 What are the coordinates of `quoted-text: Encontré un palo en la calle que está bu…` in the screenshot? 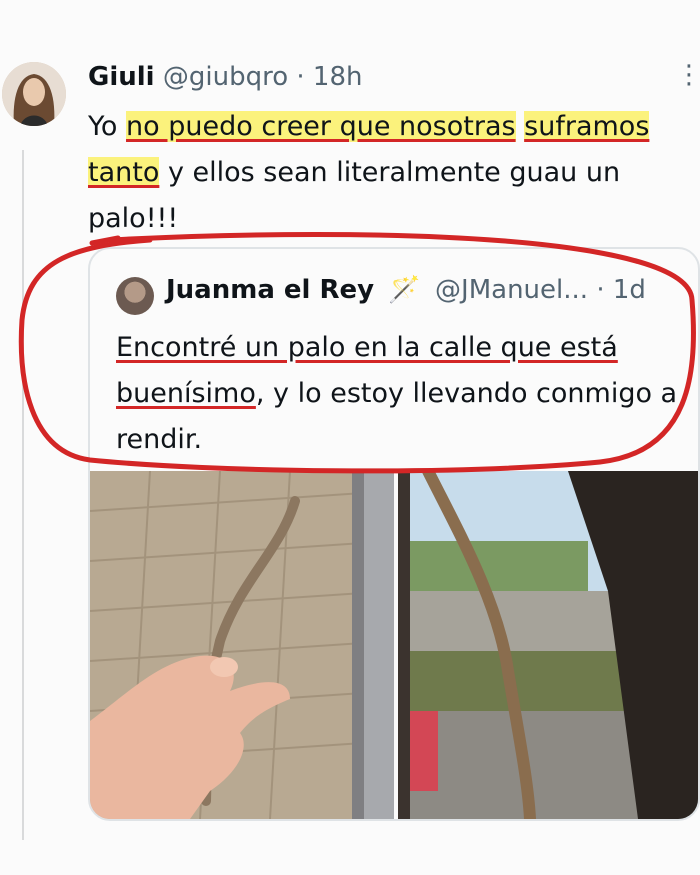 It's located at (401, 394).